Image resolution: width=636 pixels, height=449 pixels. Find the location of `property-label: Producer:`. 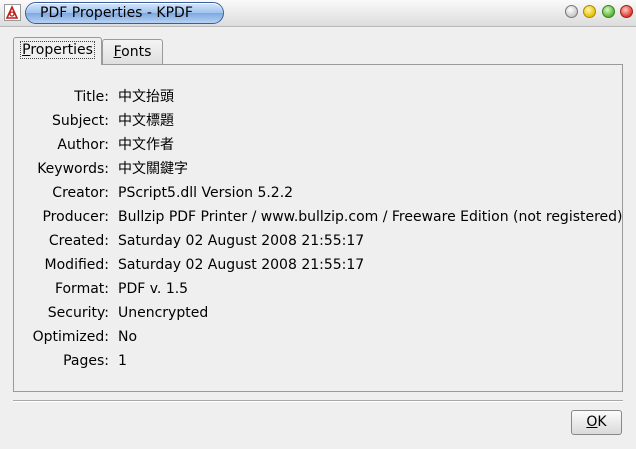

property-label: Producer: is located at coordinates (75, 217).